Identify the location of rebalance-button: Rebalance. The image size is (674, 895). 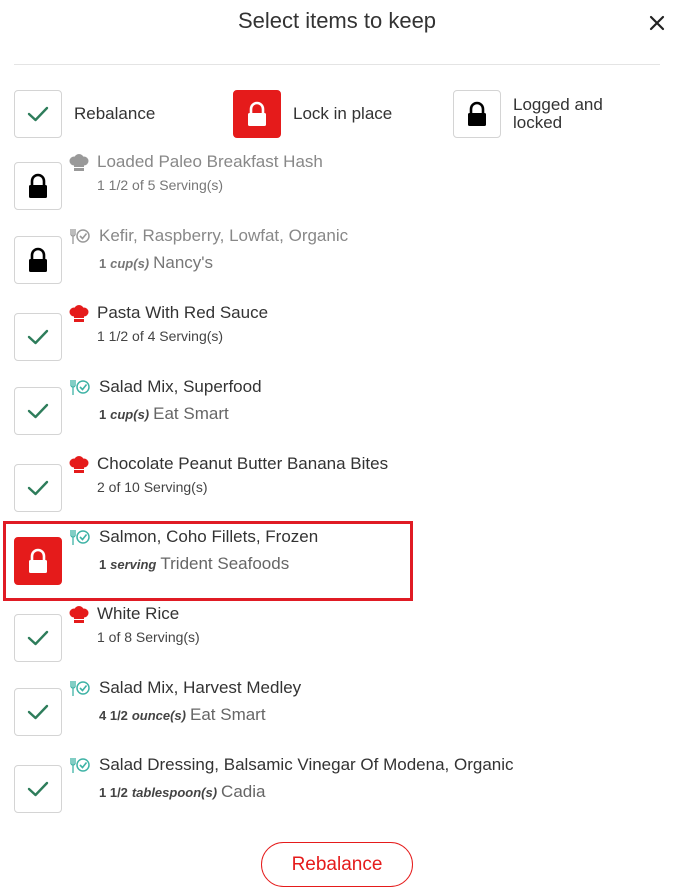
(337, 864).